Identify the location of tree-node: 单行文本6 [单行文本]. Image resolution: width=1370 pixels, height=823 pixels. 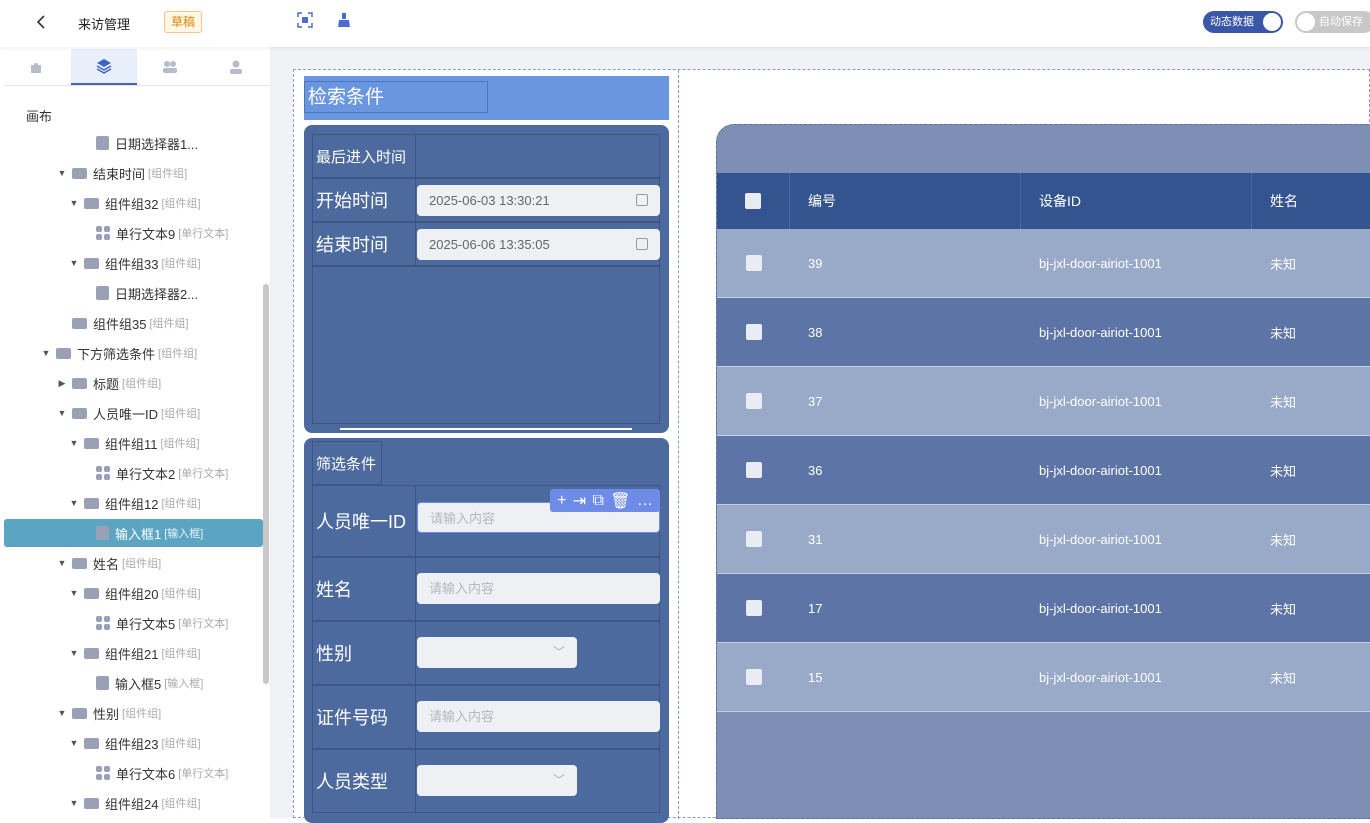
(133, 773).